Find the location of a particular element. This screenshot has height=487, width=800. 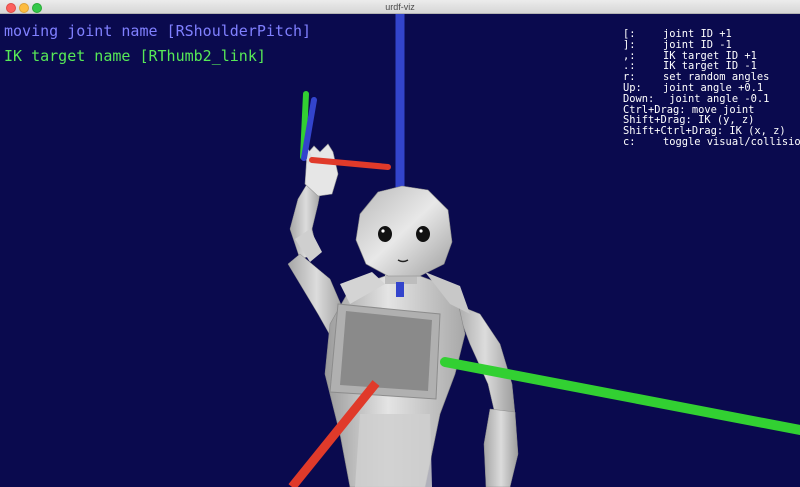

help-desc: toggle visual/collision is located at coordinates (731, 141).